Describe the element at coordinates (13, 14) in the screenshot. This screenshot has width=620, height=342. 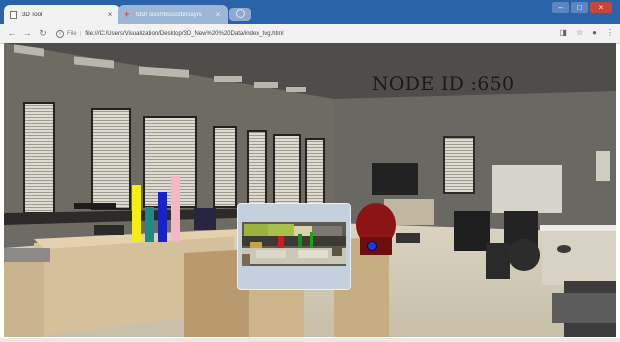
I see `page-icon` at that location.